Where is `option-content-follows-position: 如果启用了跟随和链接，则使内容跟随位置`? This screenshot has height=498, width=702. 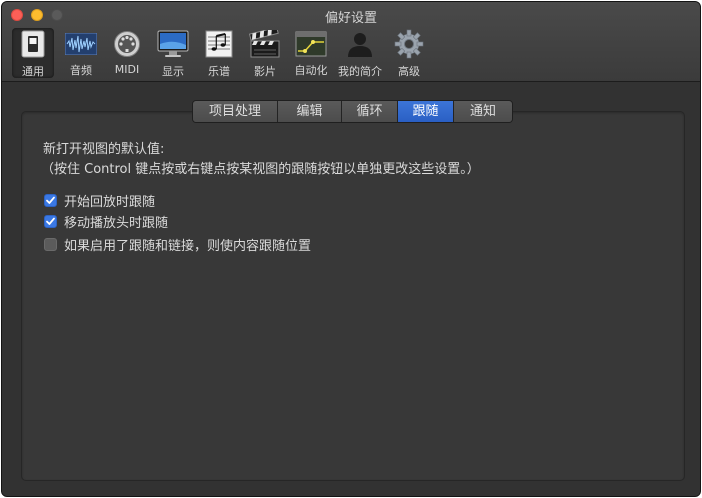
option-content-follows-position: 如果启用了跟随和链接，则使内容跟随位置 is located at coordinates (177, 244).